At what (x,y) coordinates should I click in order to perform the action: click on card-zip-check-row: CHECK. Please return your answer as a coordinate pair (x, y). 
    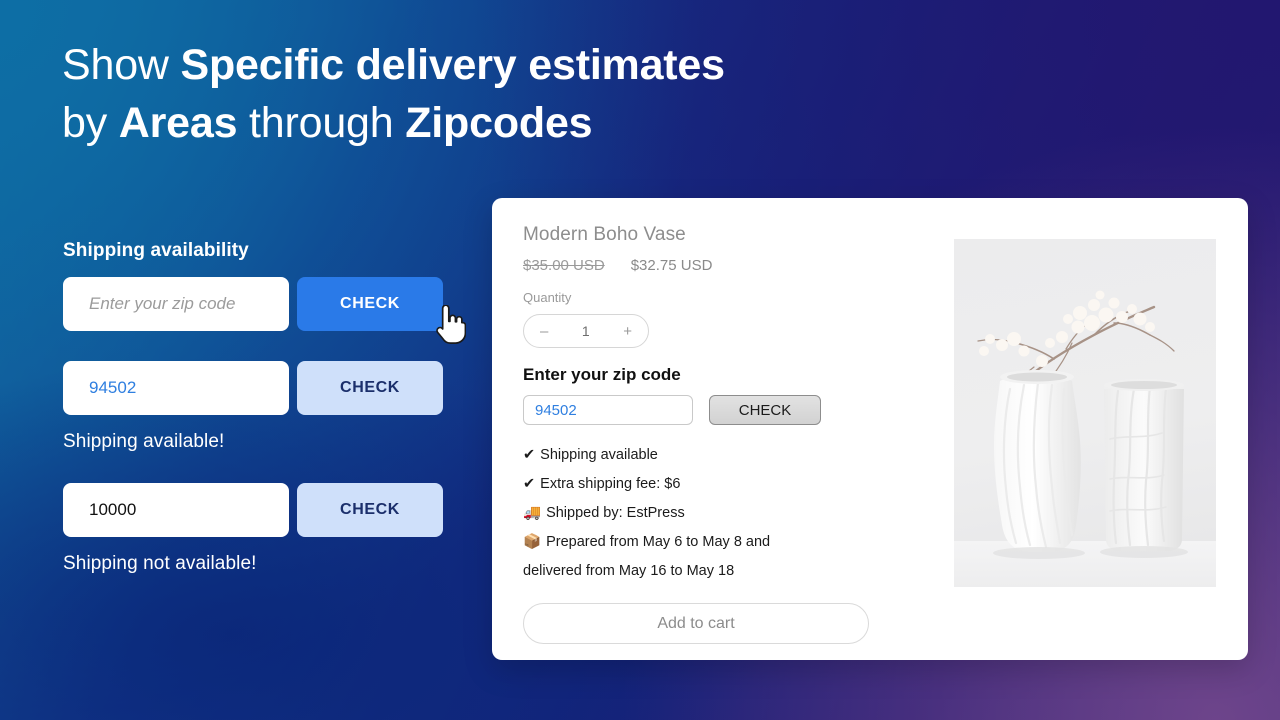
    Looking at the image, I should click on (722, 410).